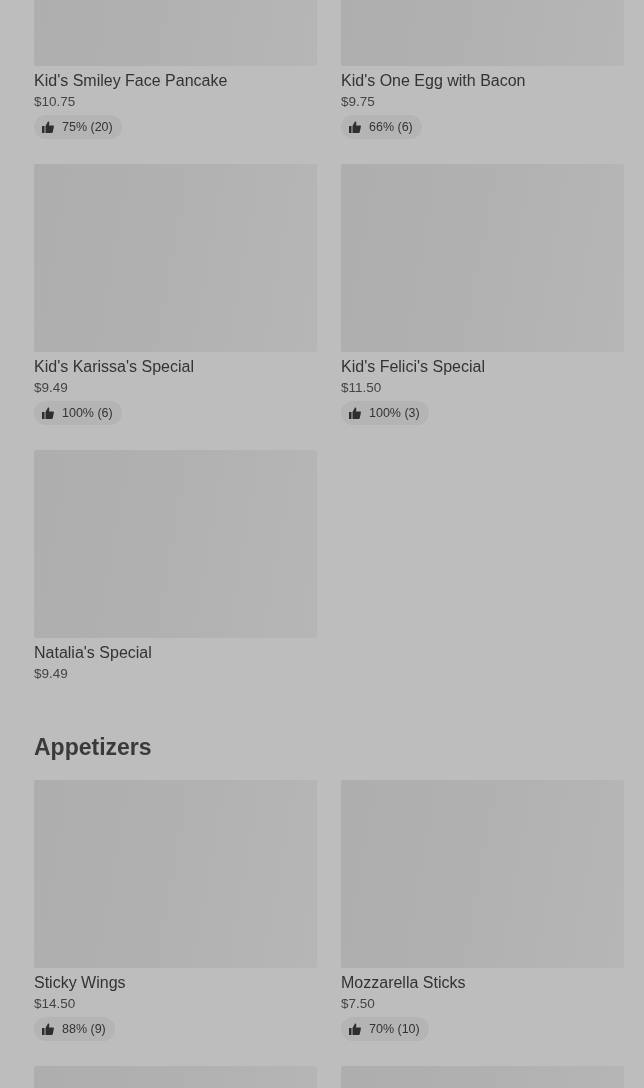  What do you see at coordinates (362, 388) in the screenshot?
I see `dish-price: $11.50` at bounding box center [362, 388].